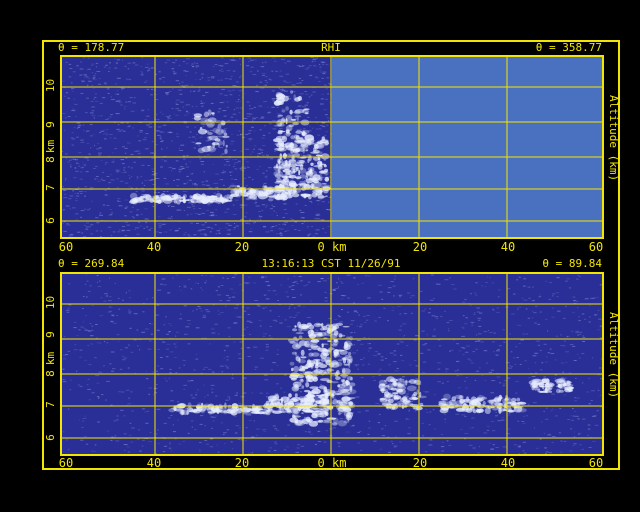 The height and width of the screenshot is (512, 640). What do you see at coordinates (51, 85) in the screenshot?
I see `top-y-tick-10: 10` at bounding box center [51, 85].